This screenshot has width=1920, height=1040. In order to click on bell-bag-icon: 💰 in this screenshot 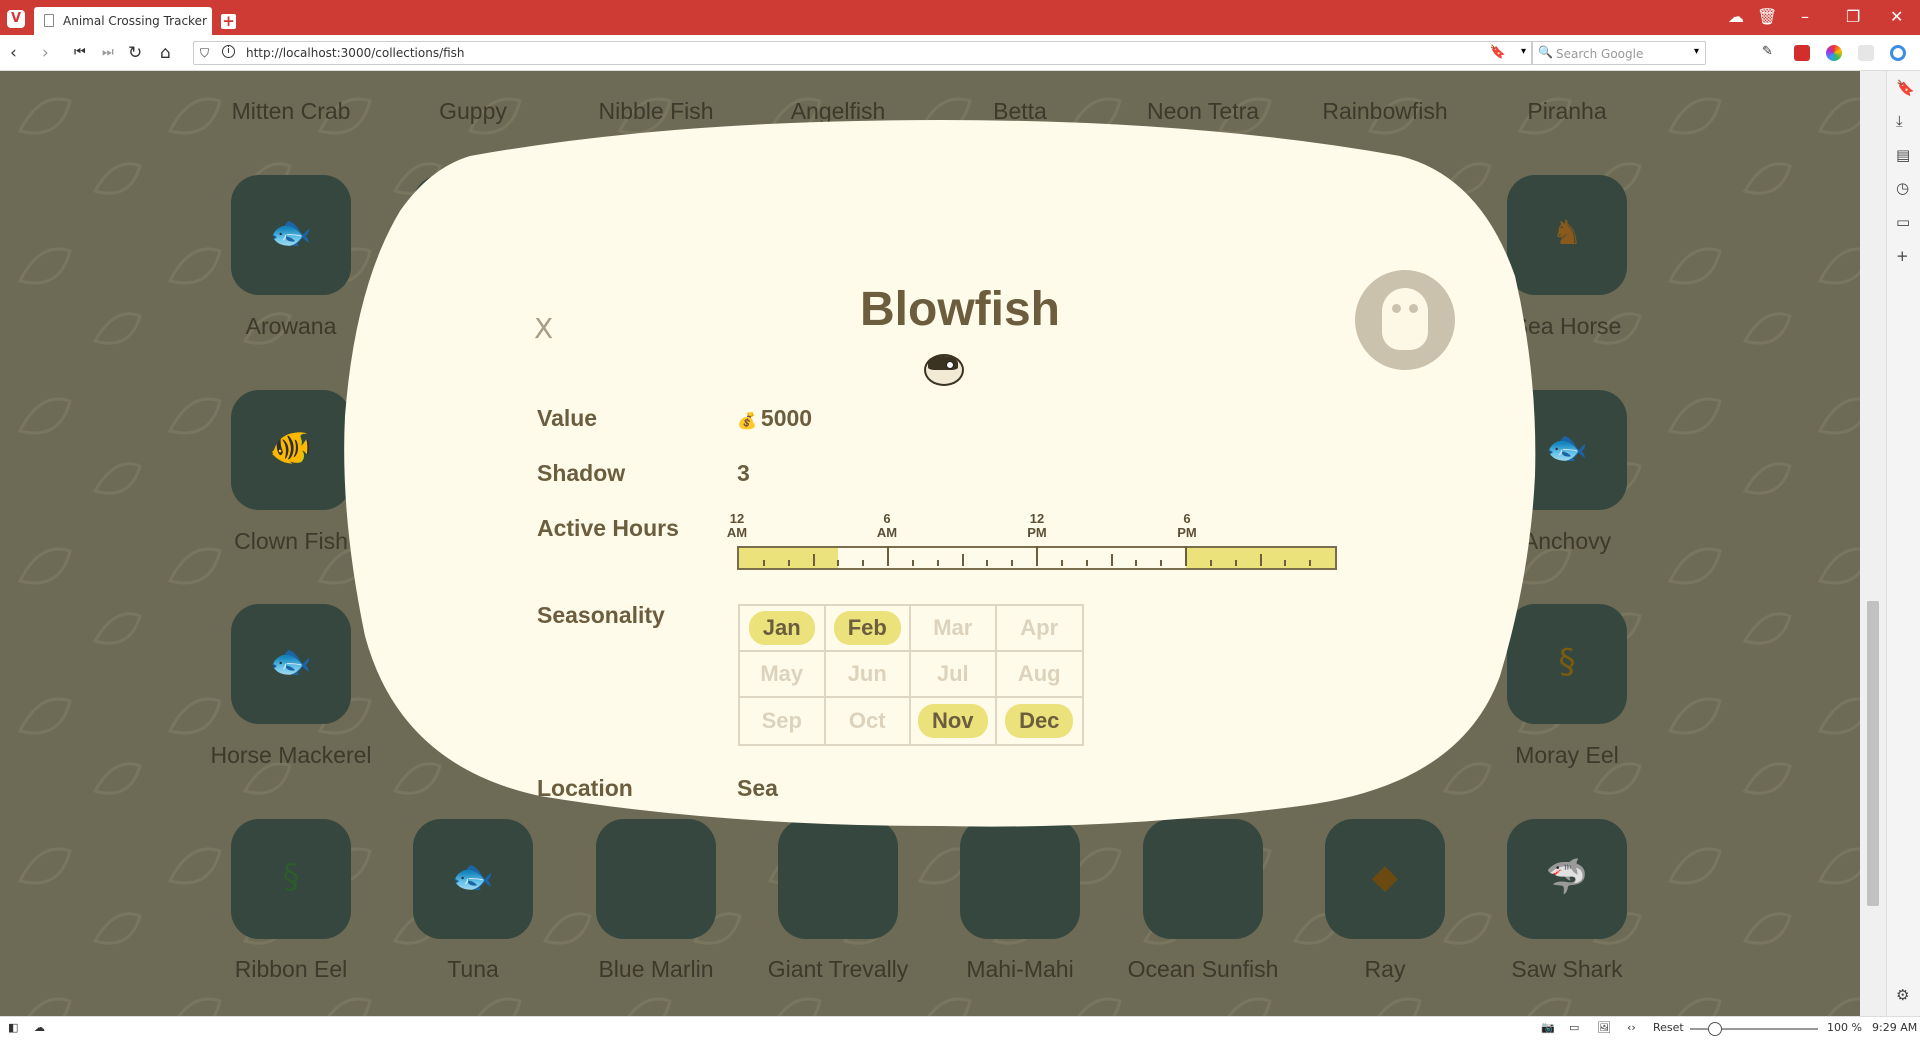, I will do `click(747, 421)`.